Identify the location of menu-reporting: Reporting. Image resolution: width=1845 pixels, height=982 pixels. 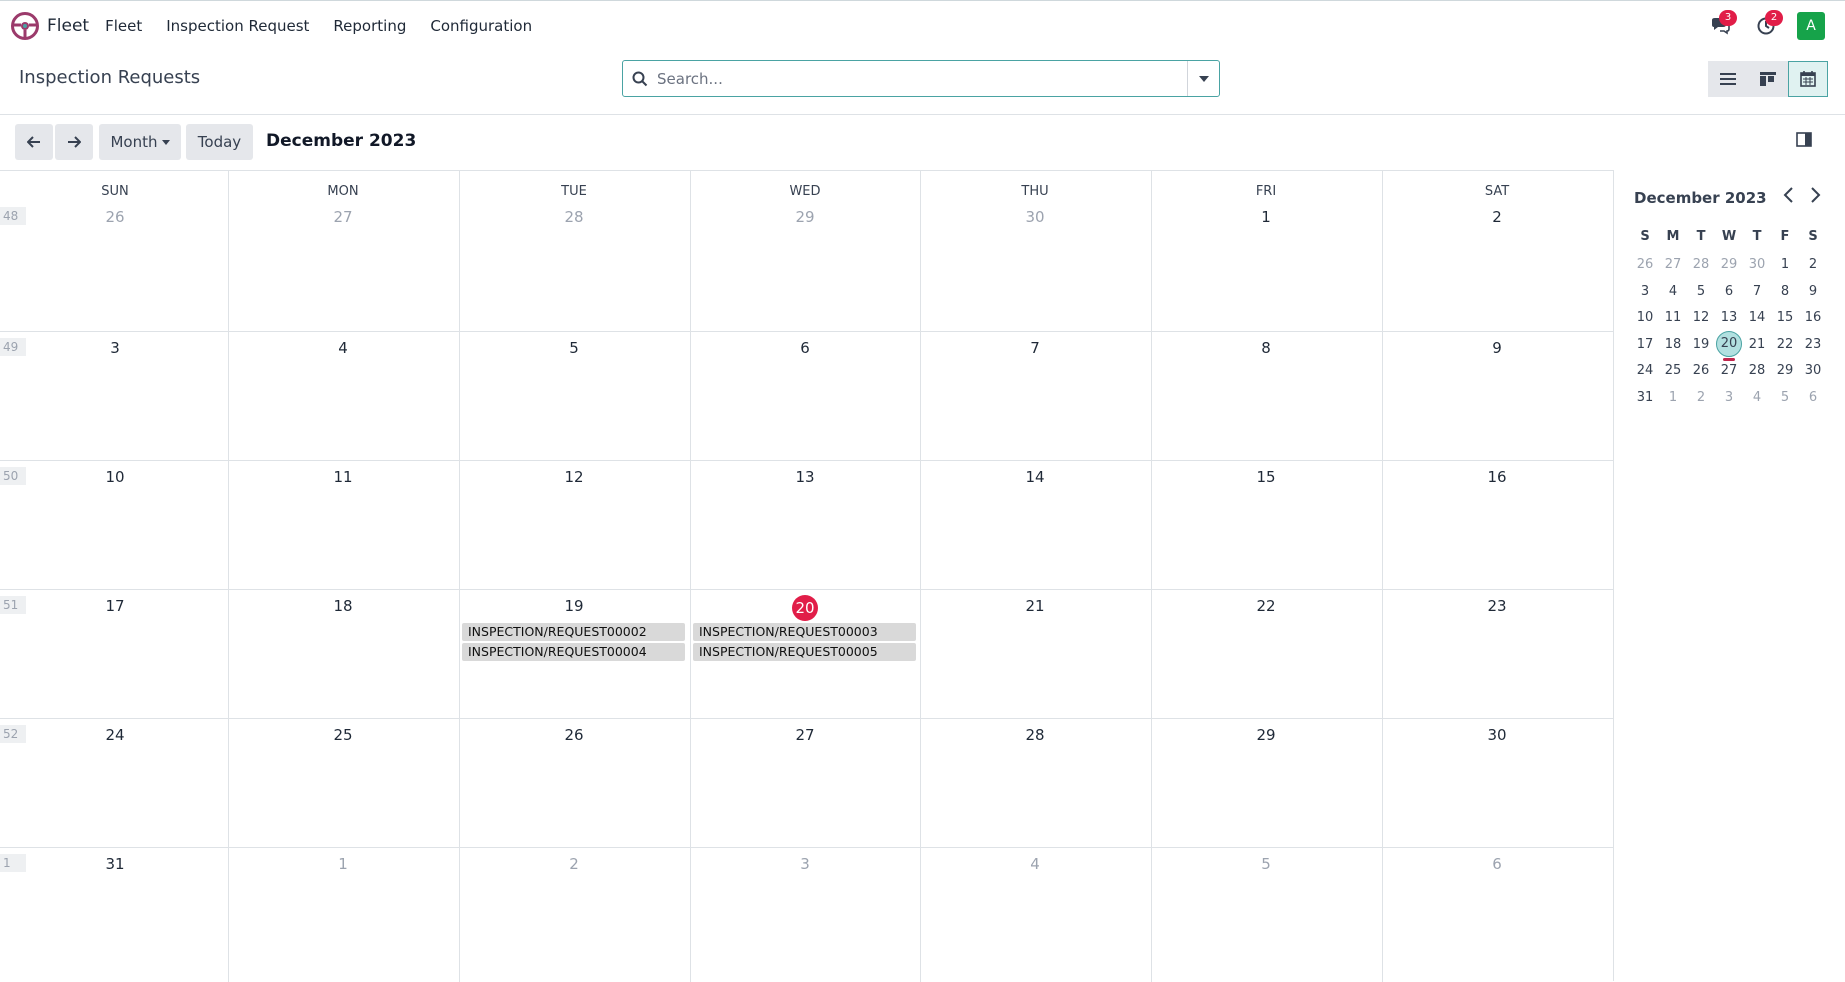
(369, 26).